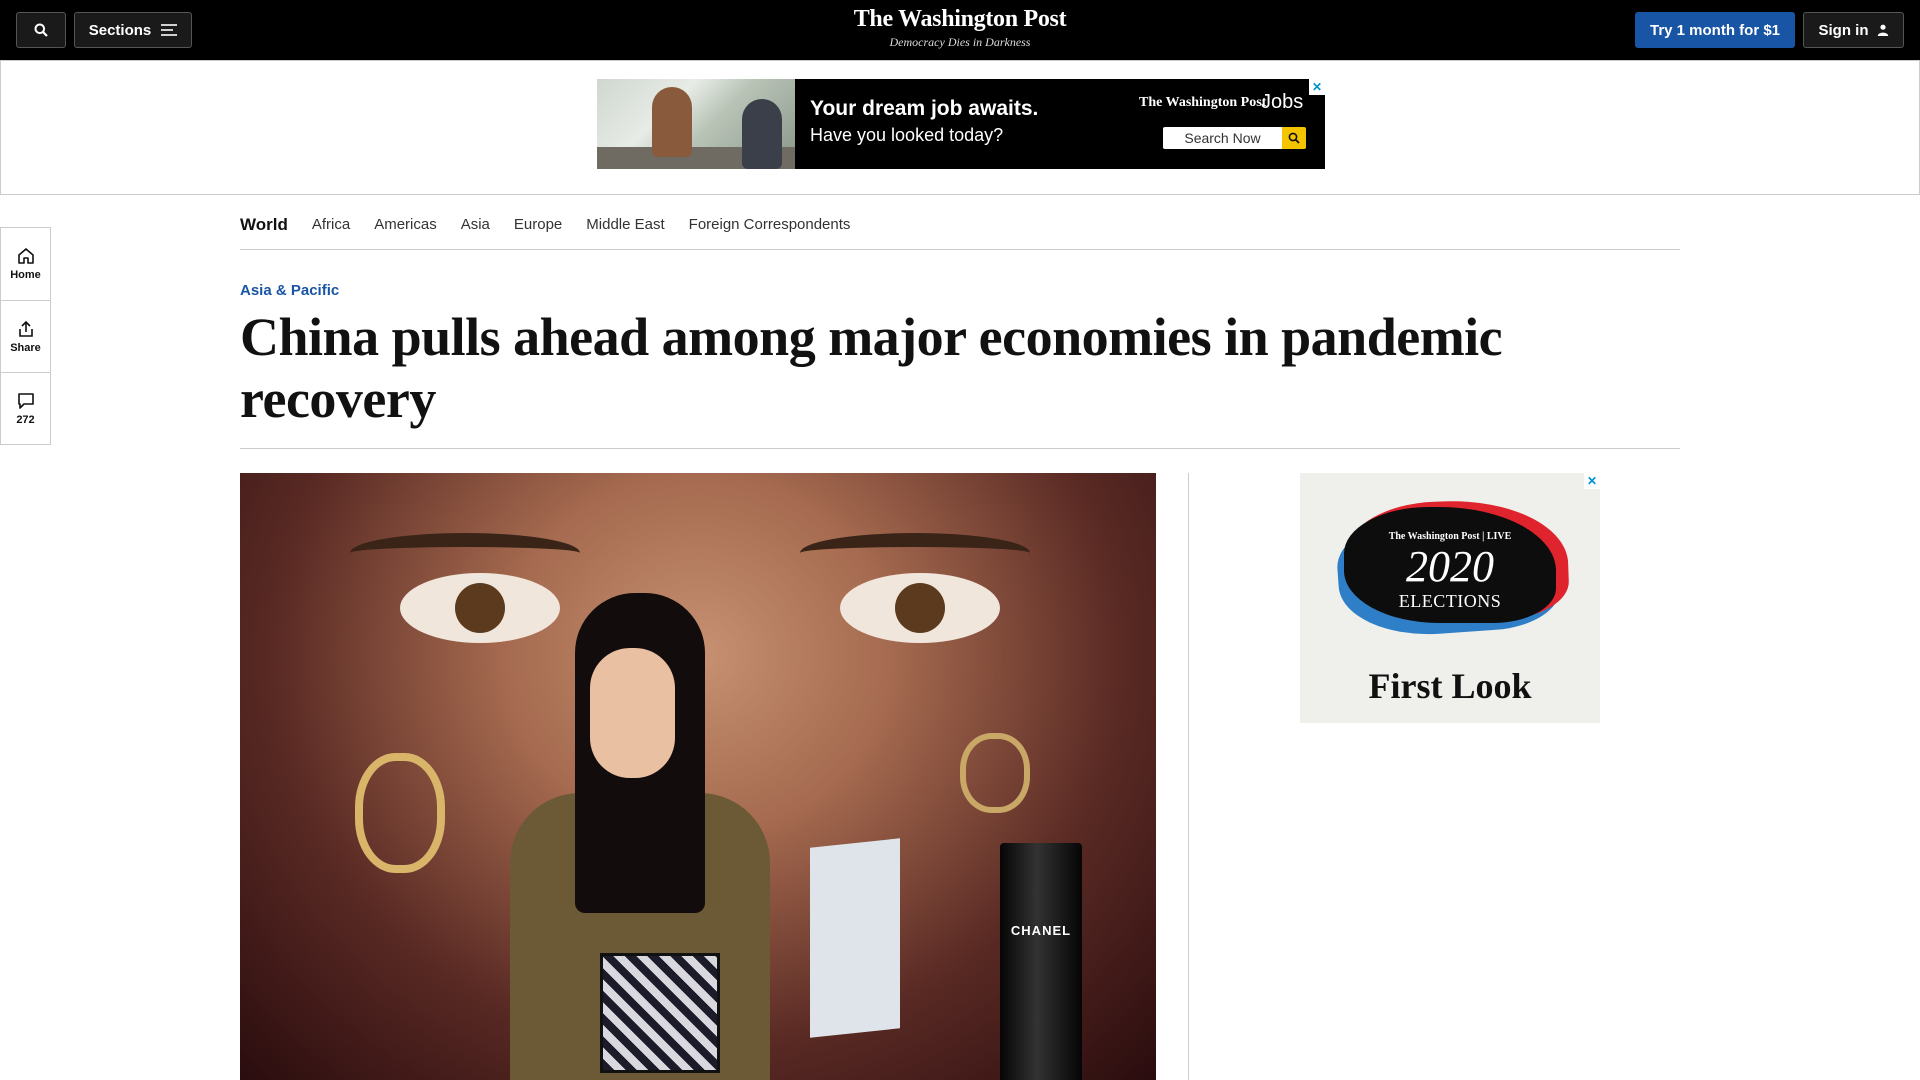  What do you see at coordinates (920, 608) in the screenshot?
I see `billboard-eye-right` at bounding box center [920, 608].